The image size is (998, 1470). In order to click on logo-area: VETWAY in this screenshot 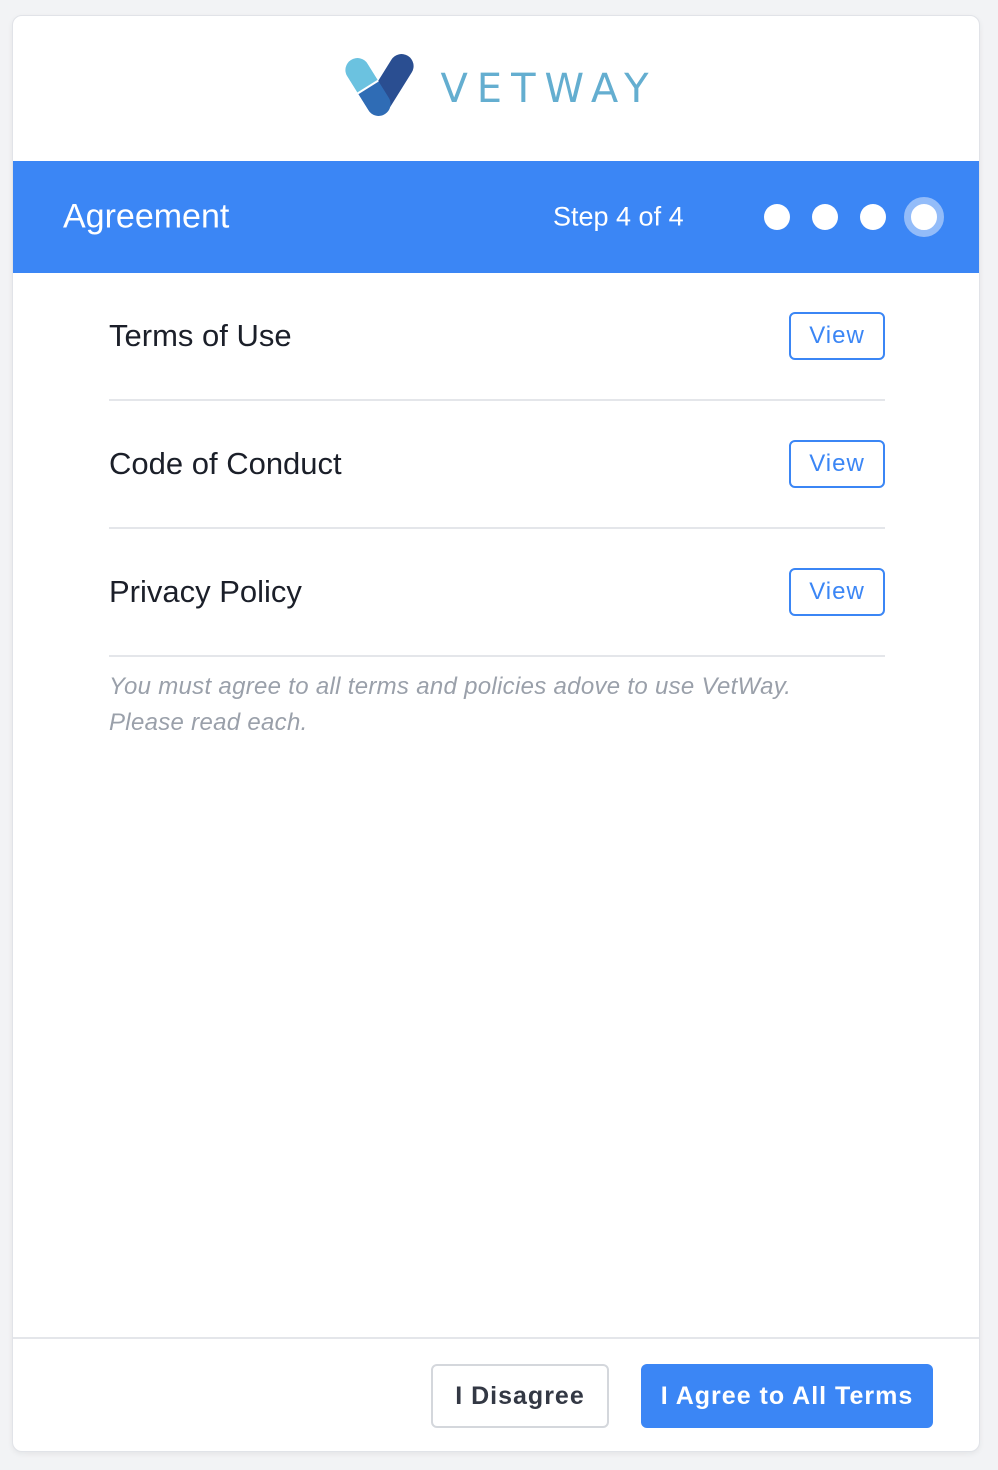, I will do `click(496, 88)`.